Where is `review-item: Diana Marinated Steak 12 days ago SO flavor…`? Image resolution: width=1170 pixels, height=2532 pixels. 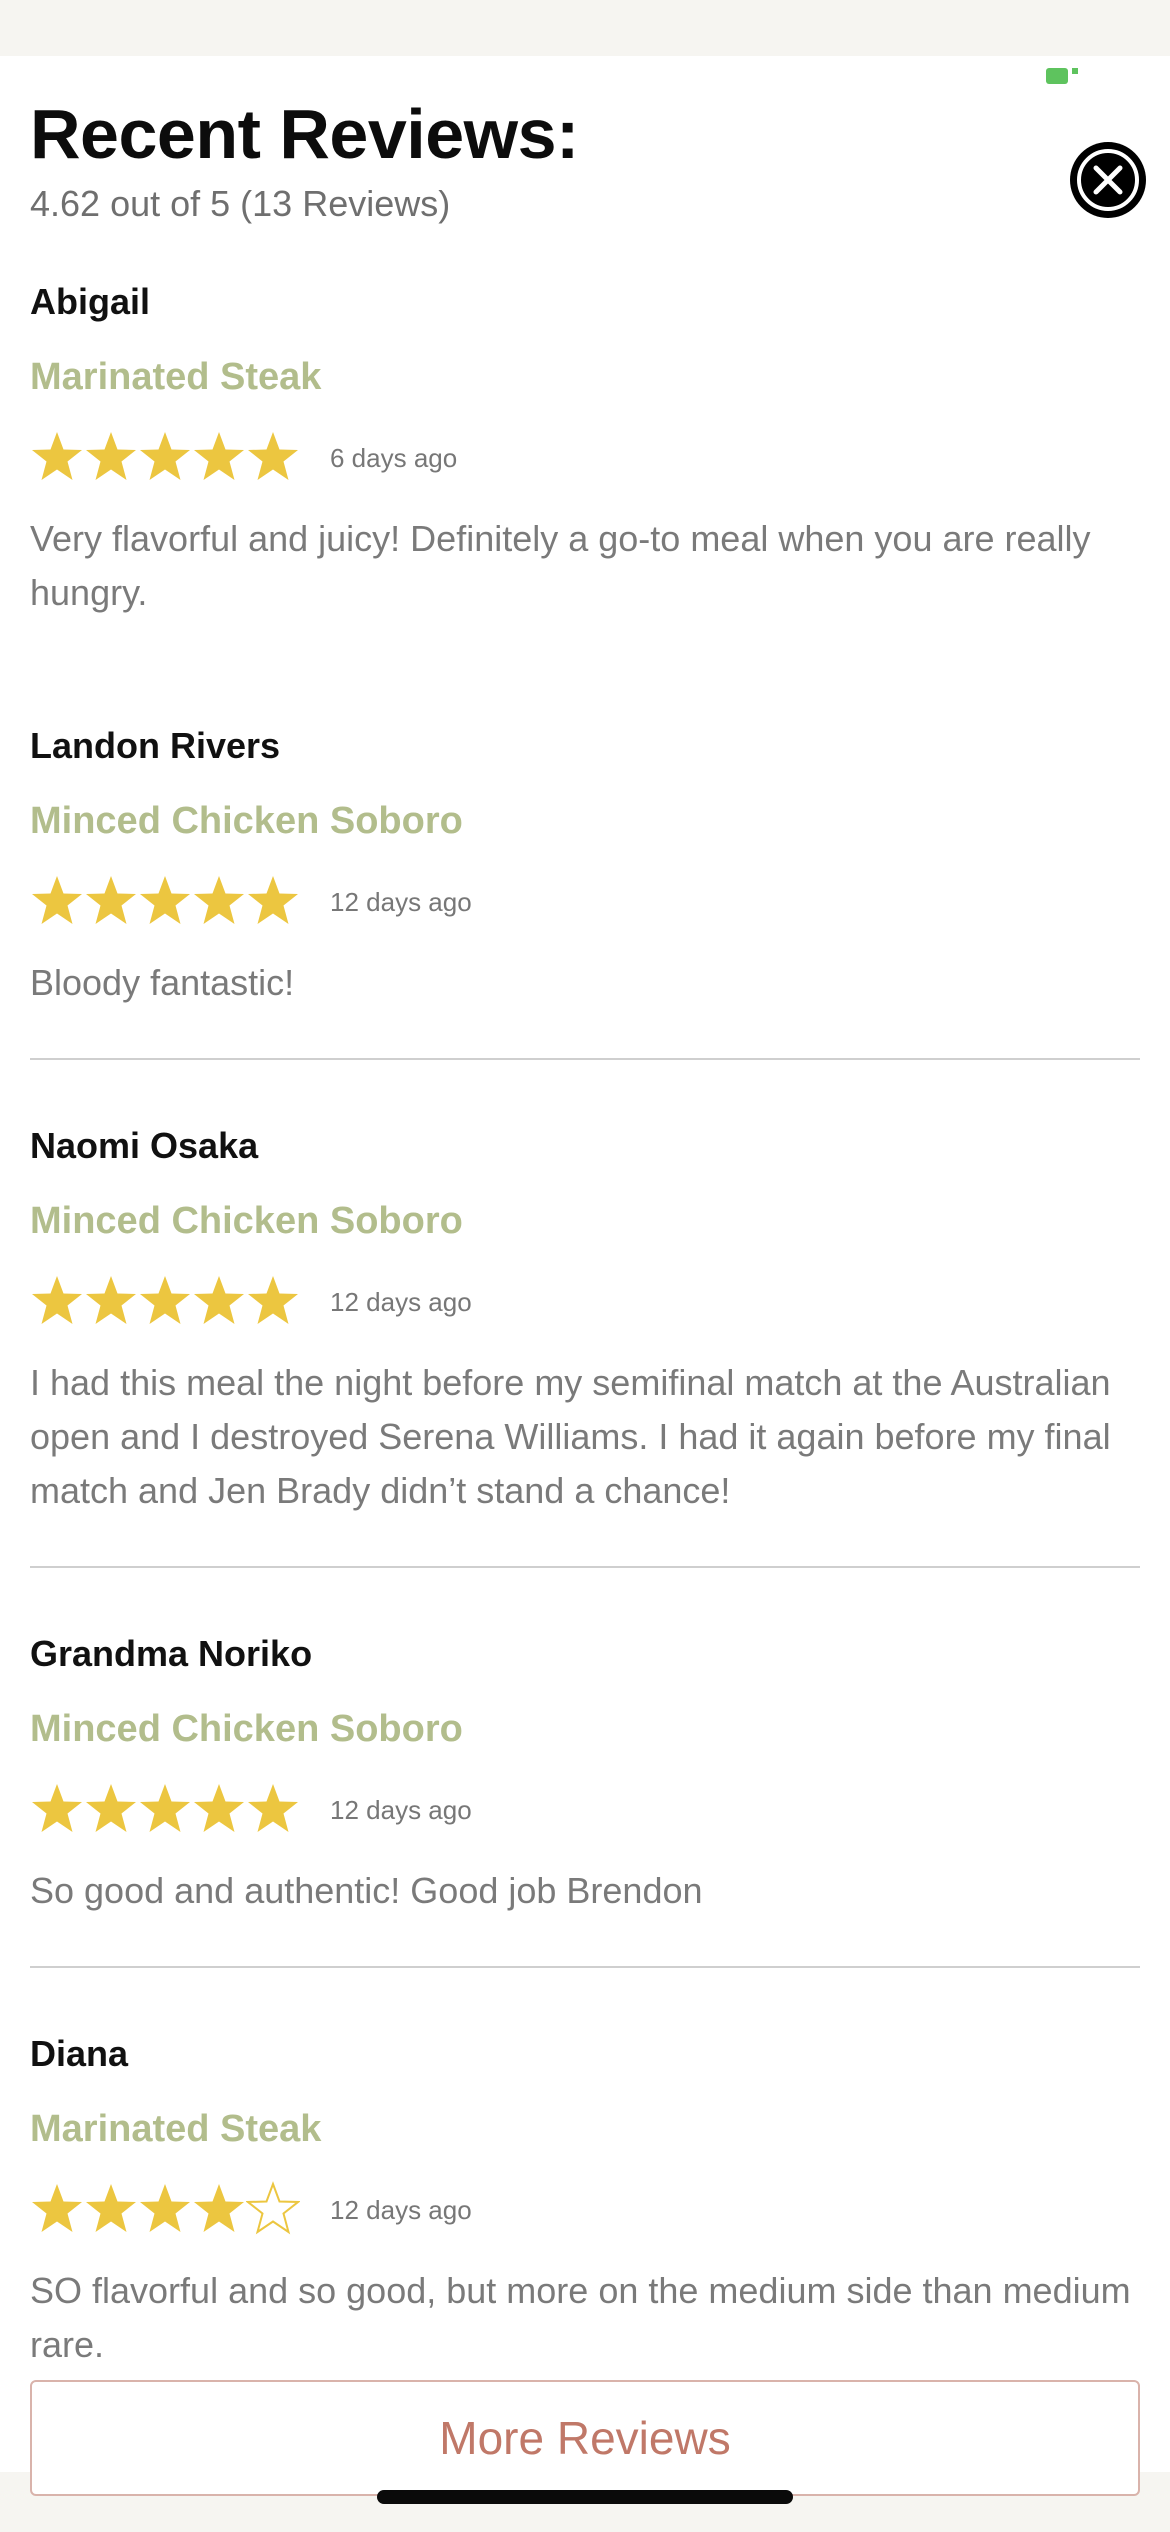
review-item: Diana Marinated Steak 12 days ago SO flavor… is located at coordinates (585, 2202).